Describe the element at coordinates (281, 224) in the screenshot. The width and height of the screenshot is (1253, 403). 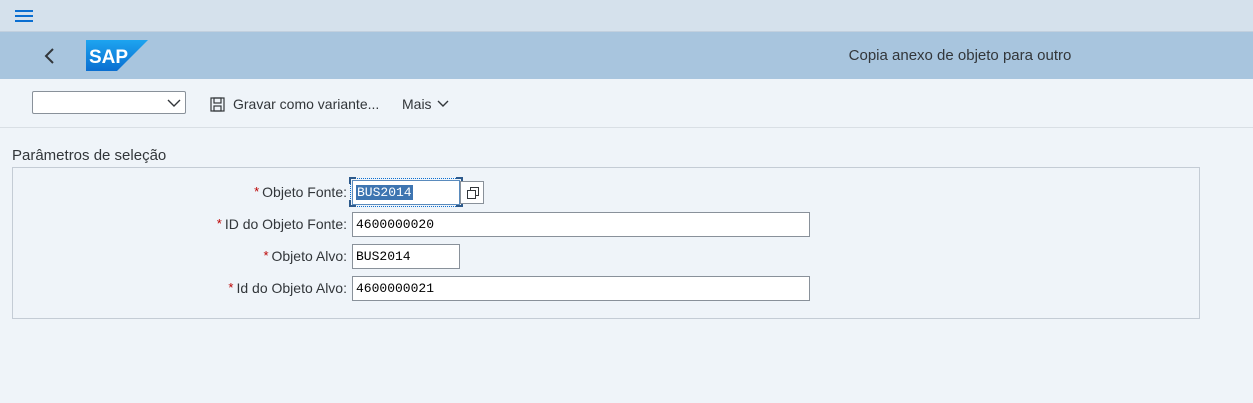
I see `source-object-id-label: * ID do Objeto Fonte:` at that location.